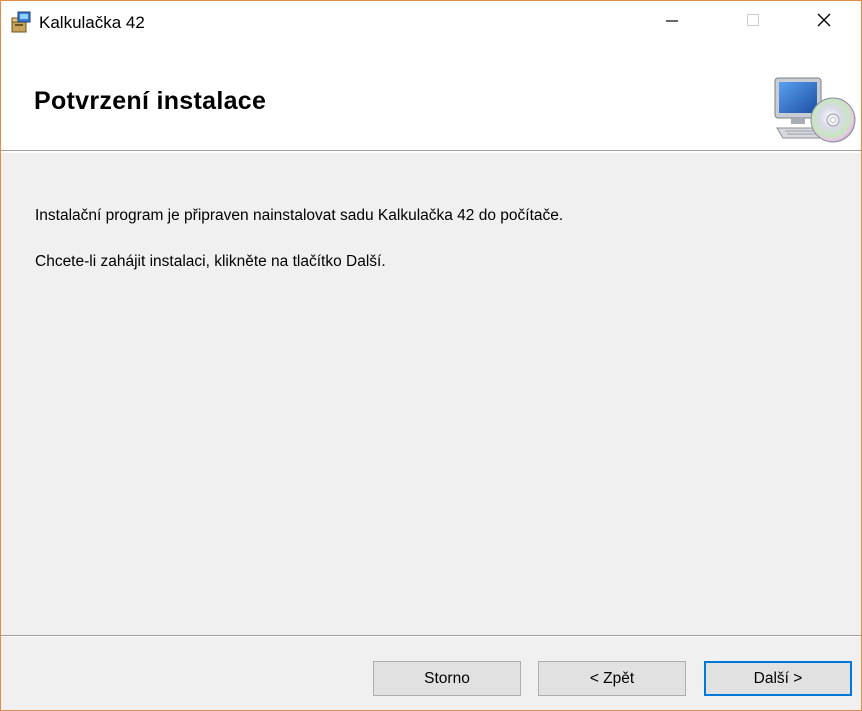  I want to click on title-bar: Kalkulačka 42, so click(431, 22).